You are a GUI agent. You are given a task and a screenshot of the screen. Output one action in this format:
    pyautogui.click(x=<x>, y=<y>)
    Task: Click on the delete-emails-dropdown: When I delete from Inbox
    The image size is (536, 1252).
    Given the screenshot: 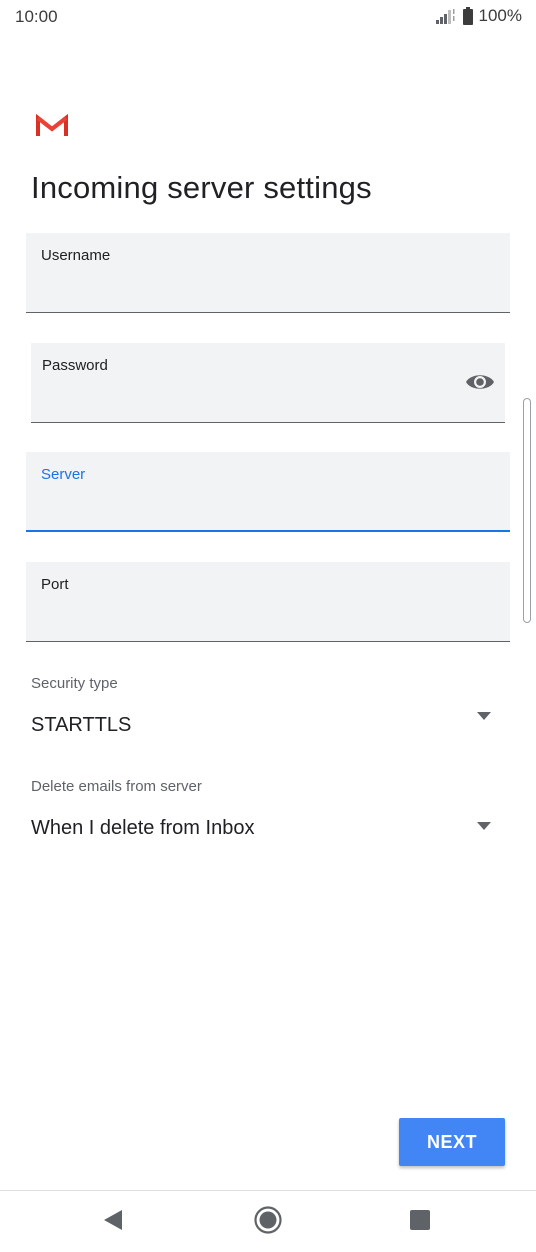 What is the action you would take?
    pyautogui.click(x=268, y=825)
    